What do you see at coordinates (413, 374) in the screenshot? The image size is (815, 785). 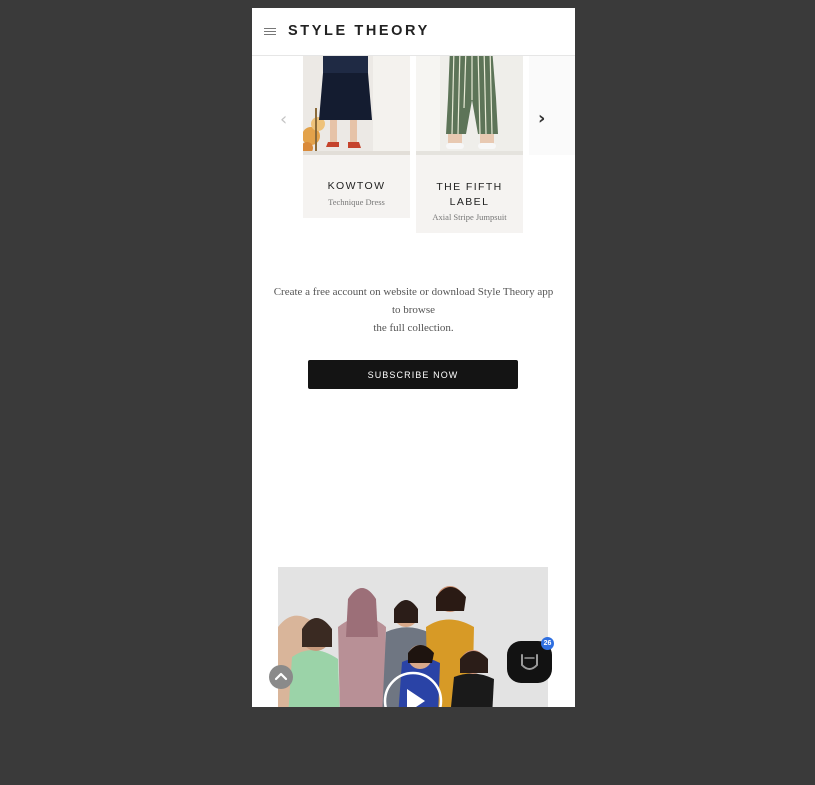 I see `subscribe-now-button: SUBSCRIBE NOW` at bounding box center [413, 374].